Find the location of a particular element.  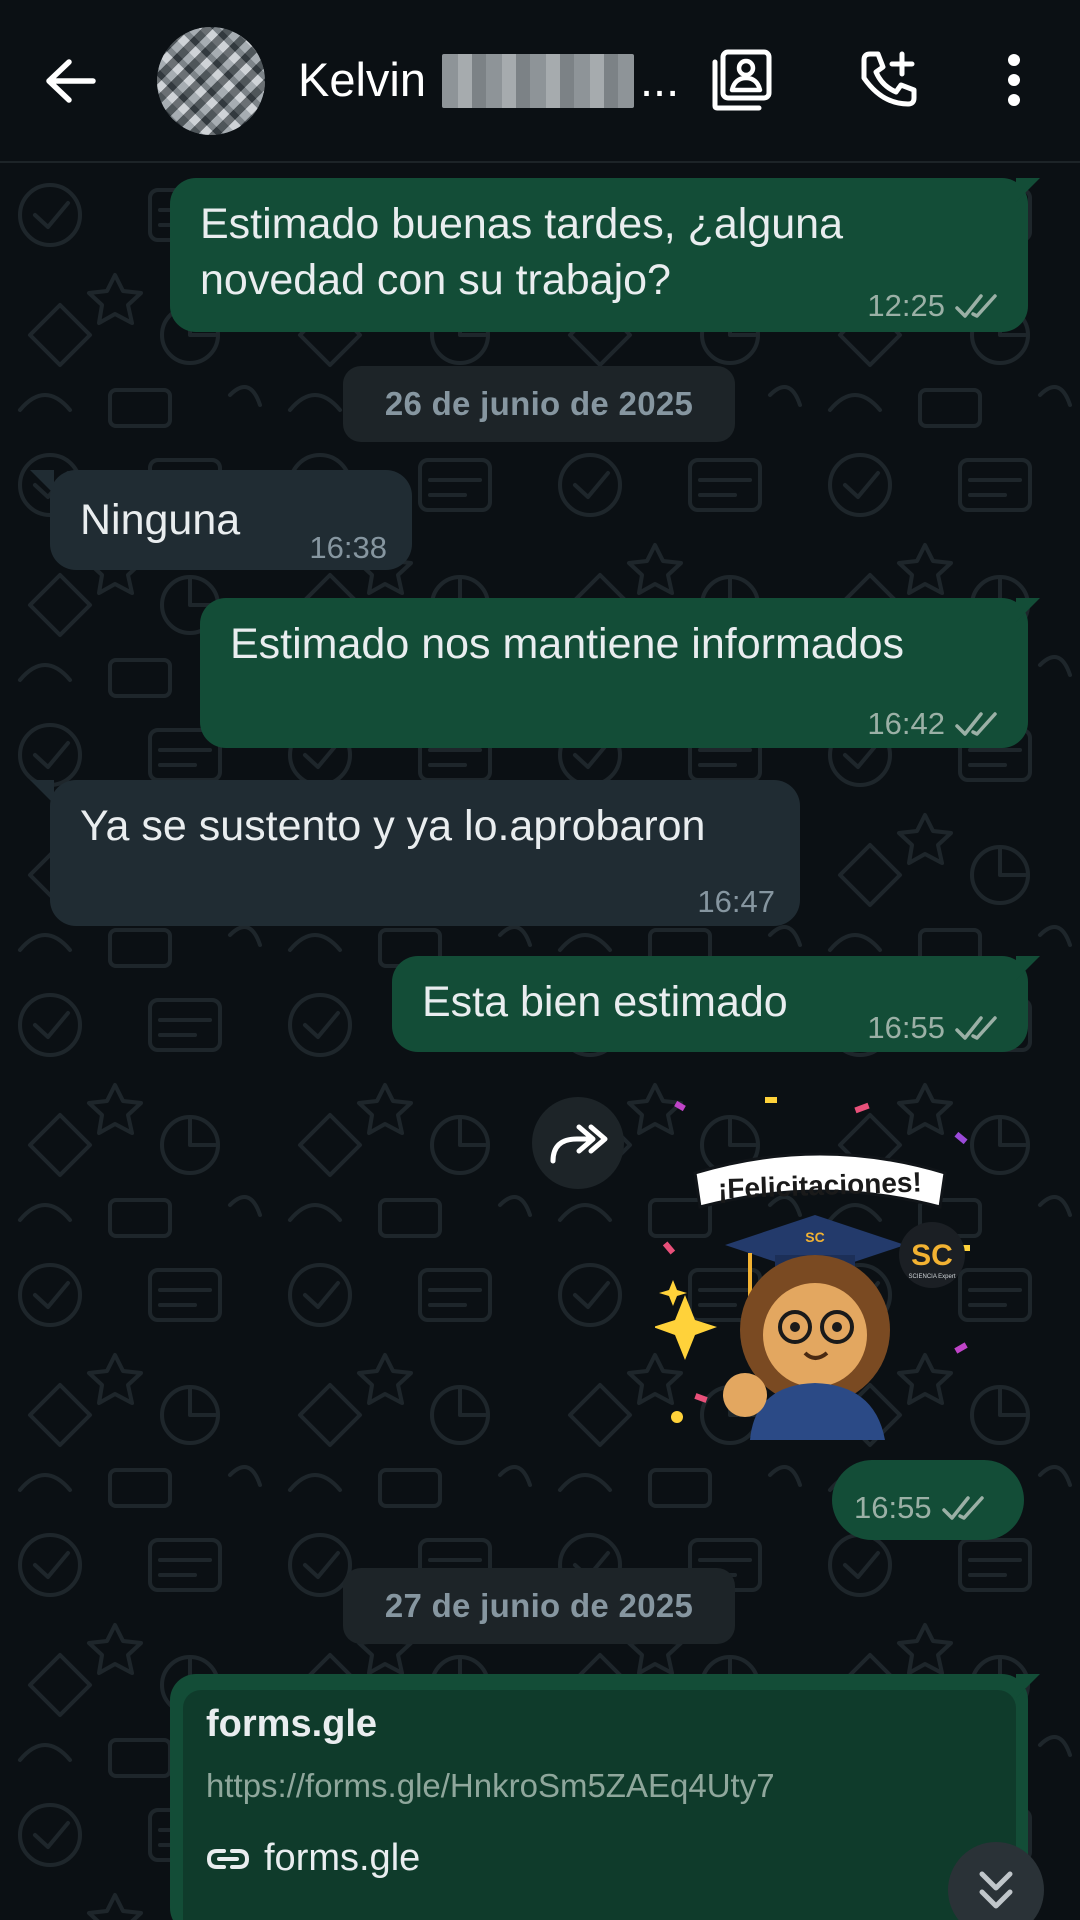

phone-add-icon is located at coordinates (889, 79).